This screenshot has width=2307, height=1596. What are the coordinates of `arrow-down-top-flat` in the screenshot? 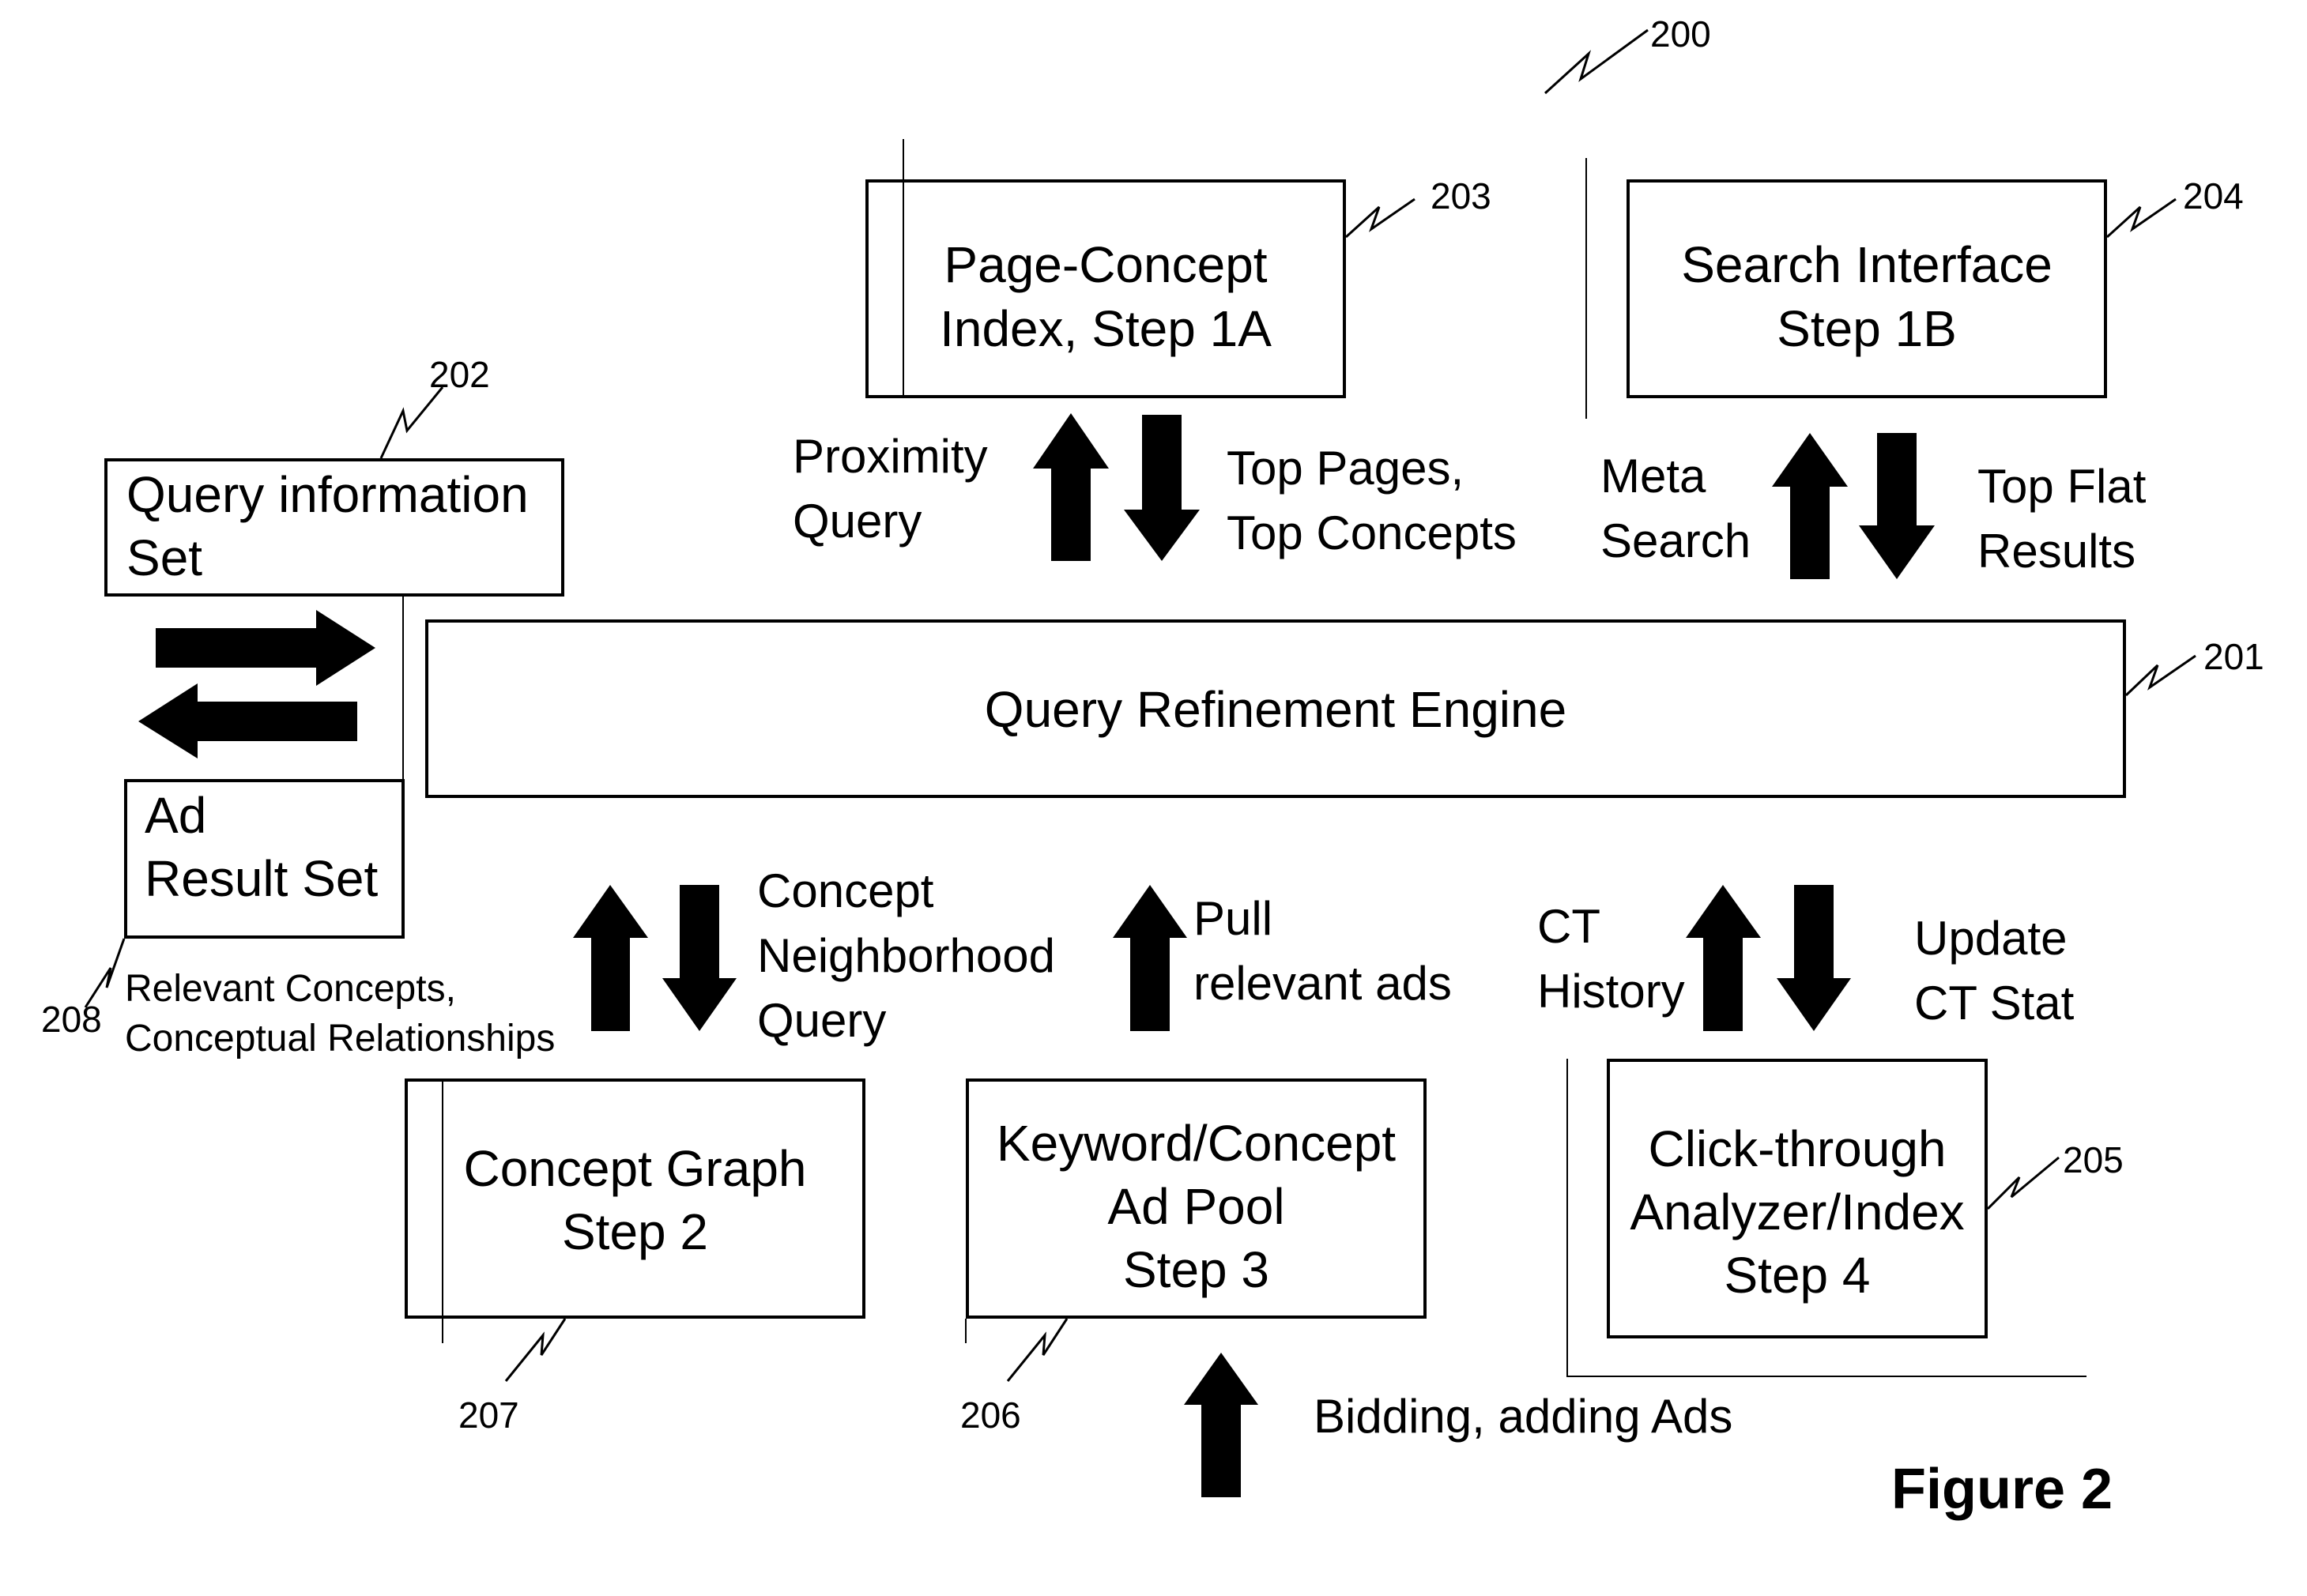 It's located at (1897, 506).